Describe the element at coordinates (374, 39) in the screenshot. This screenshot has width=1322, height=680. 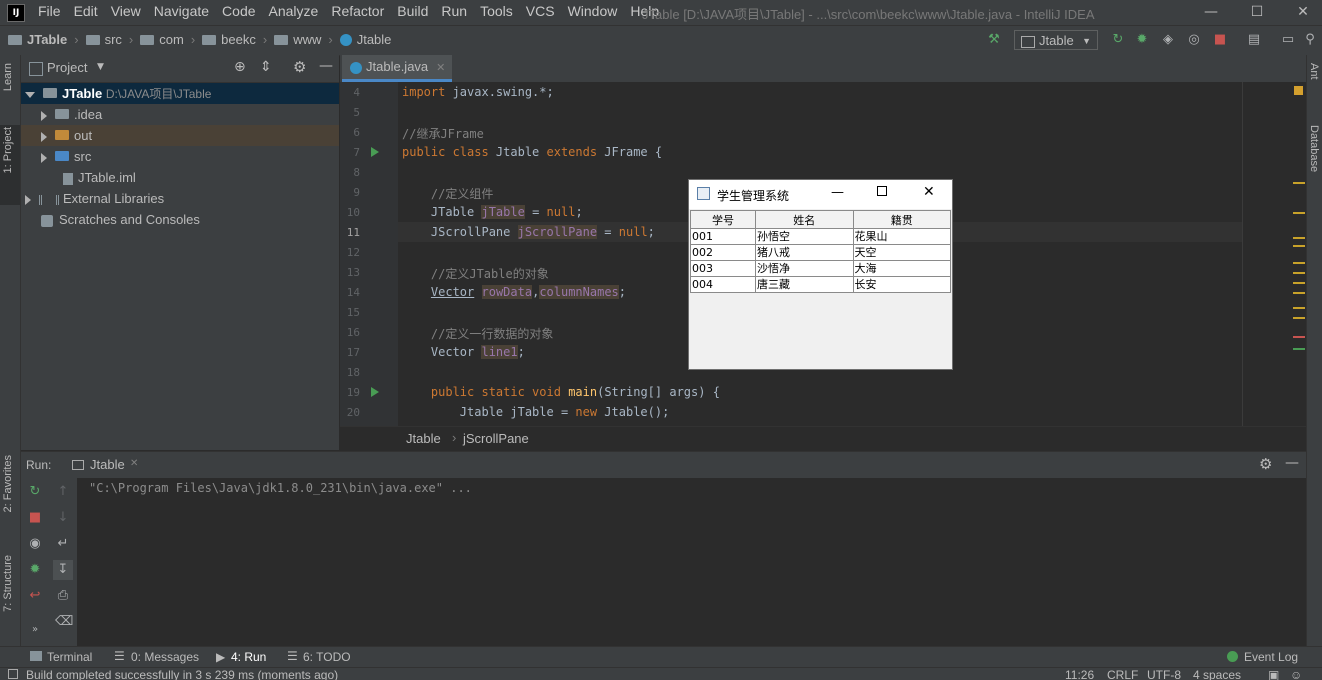
I see `crumb-class: Jtable` at that location.